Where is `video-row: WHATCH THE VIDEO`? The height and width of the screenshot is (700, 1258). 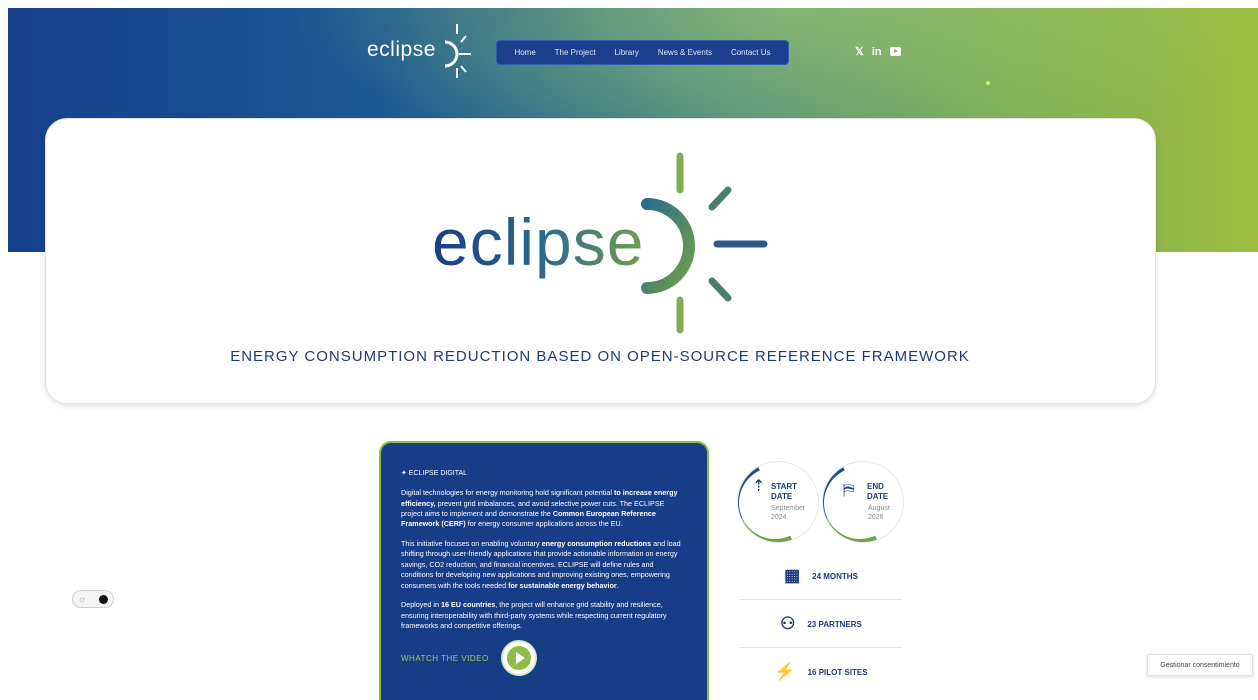 video-row: WHATCH THE VIDEO is located at coordinates (544, 658).